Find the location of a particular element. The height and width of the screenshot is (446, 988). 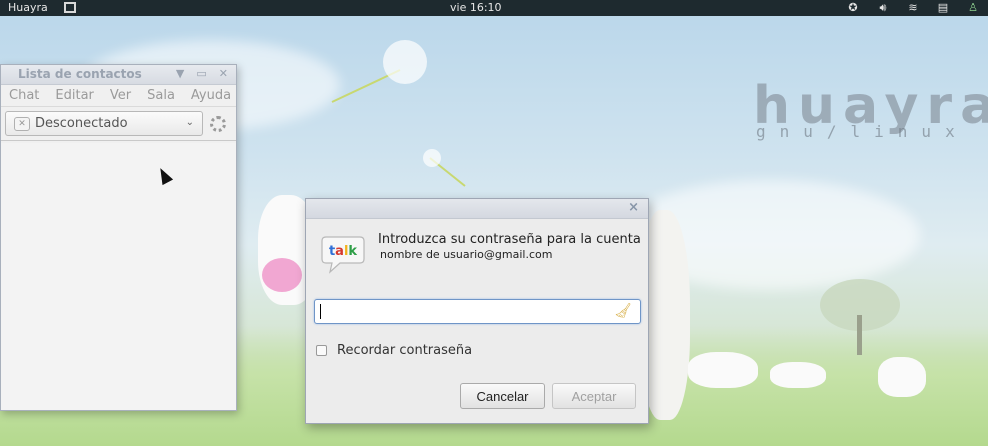

google-talk-icon: talk is located at coordinates (343, 255).